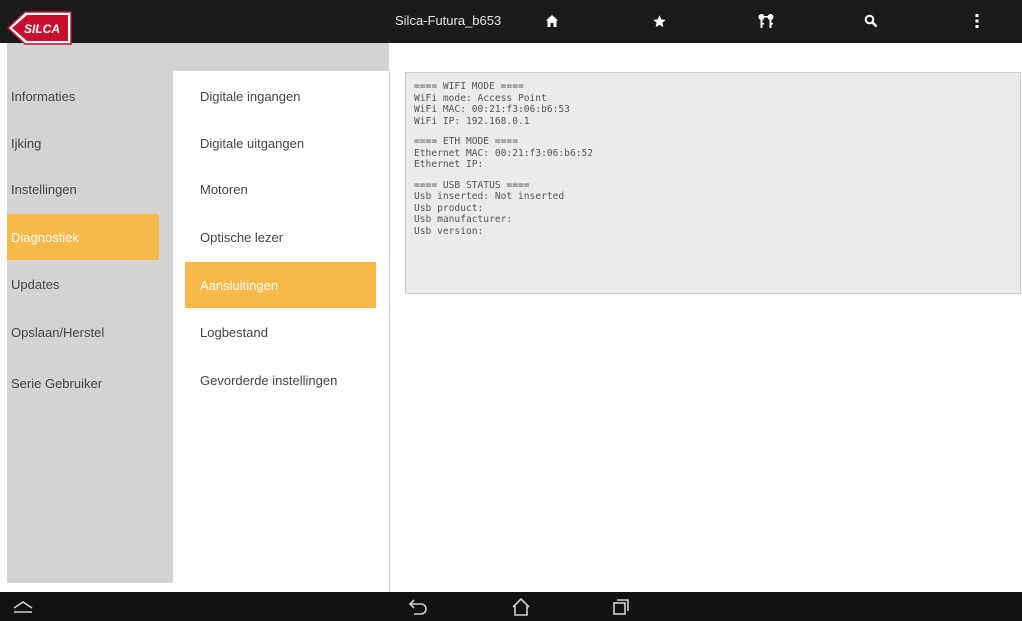 This screenshot has height=621, width=1022. I want to click on star-icon, so click(659, 21).